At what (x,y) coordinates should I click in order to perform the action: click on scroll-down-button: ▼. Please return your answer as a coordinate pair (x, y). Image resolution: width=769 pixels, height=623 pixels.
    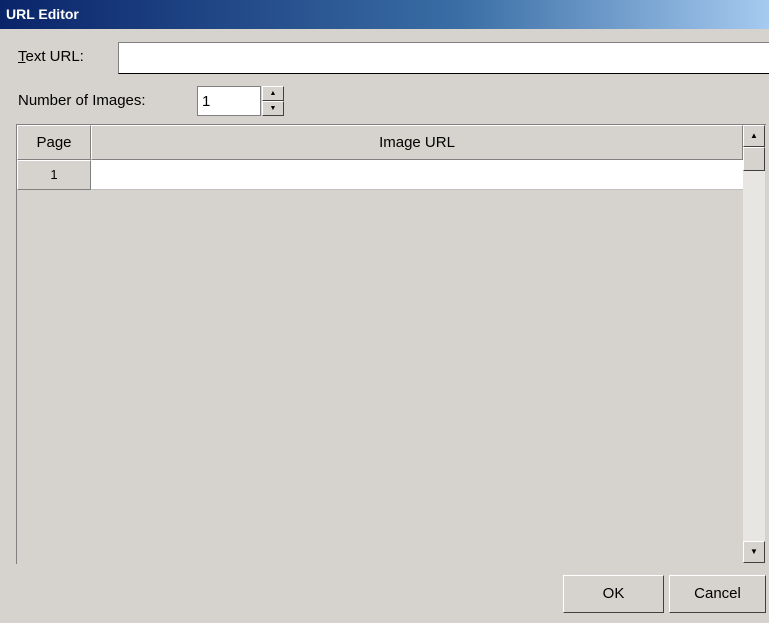
    Looking at the image, I should click on (754, 552).